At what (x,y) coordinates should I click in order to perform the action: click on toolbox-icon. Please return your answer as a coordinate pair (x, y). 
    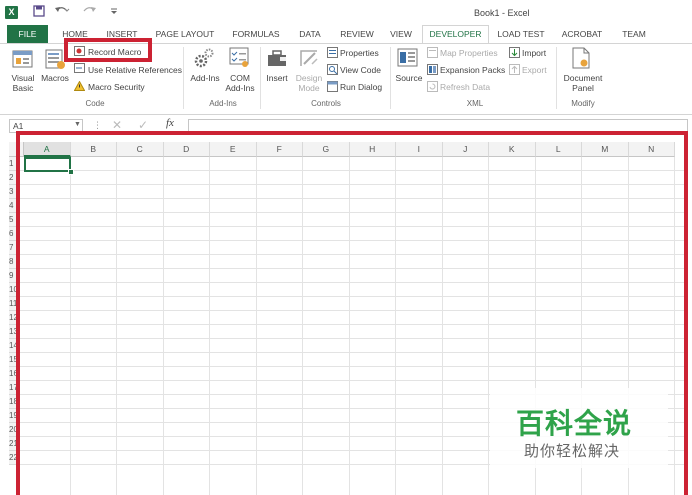
    Looking at the image, I should click on (278, 59).